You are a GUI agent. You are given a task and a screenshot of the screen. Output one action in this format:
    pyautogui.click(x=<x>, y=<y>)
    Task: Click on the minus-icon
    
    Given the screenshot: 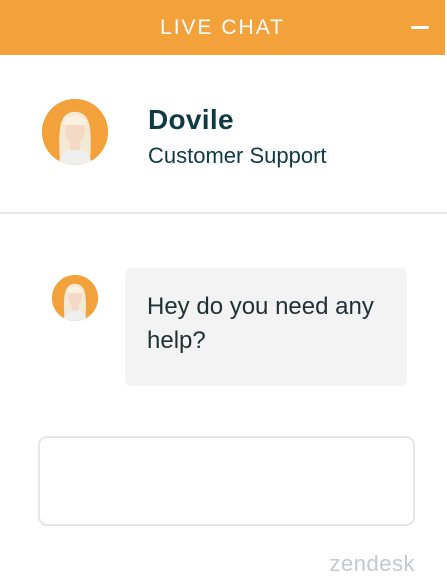 What is the action you would take?
    pyautogui.click(x=420, y=27)
    